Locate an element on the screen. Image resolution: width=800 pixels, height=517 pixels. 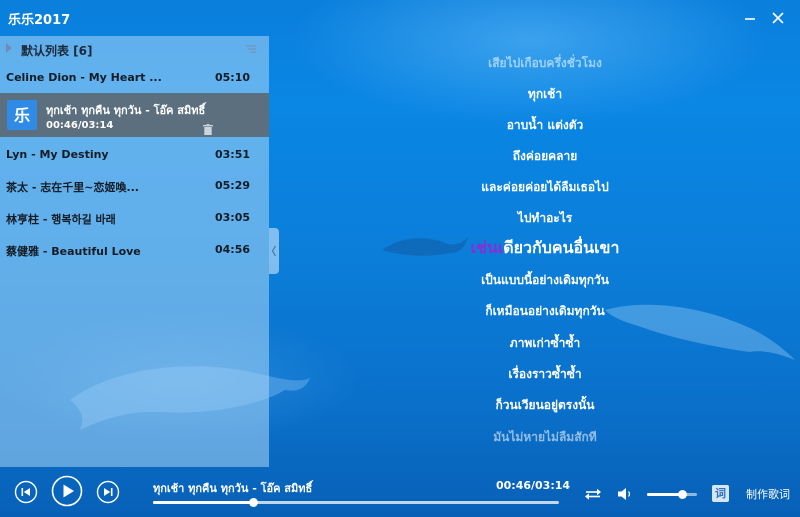
progress-fill is located at coordinates (203, 502).